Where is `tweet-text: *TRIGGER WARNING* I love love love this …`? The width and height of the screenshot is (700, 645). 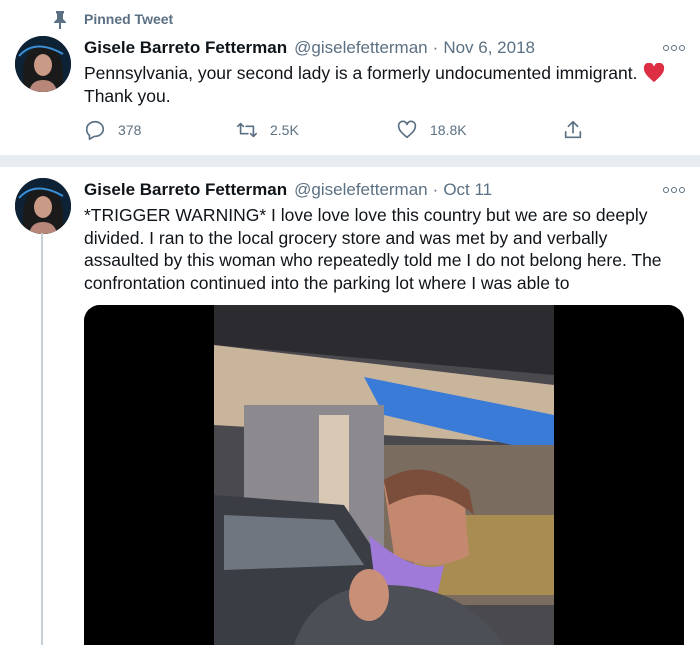 tweet-text: *TRIGGER WARNING* I love love love this … is located at coordinates (389, 249).